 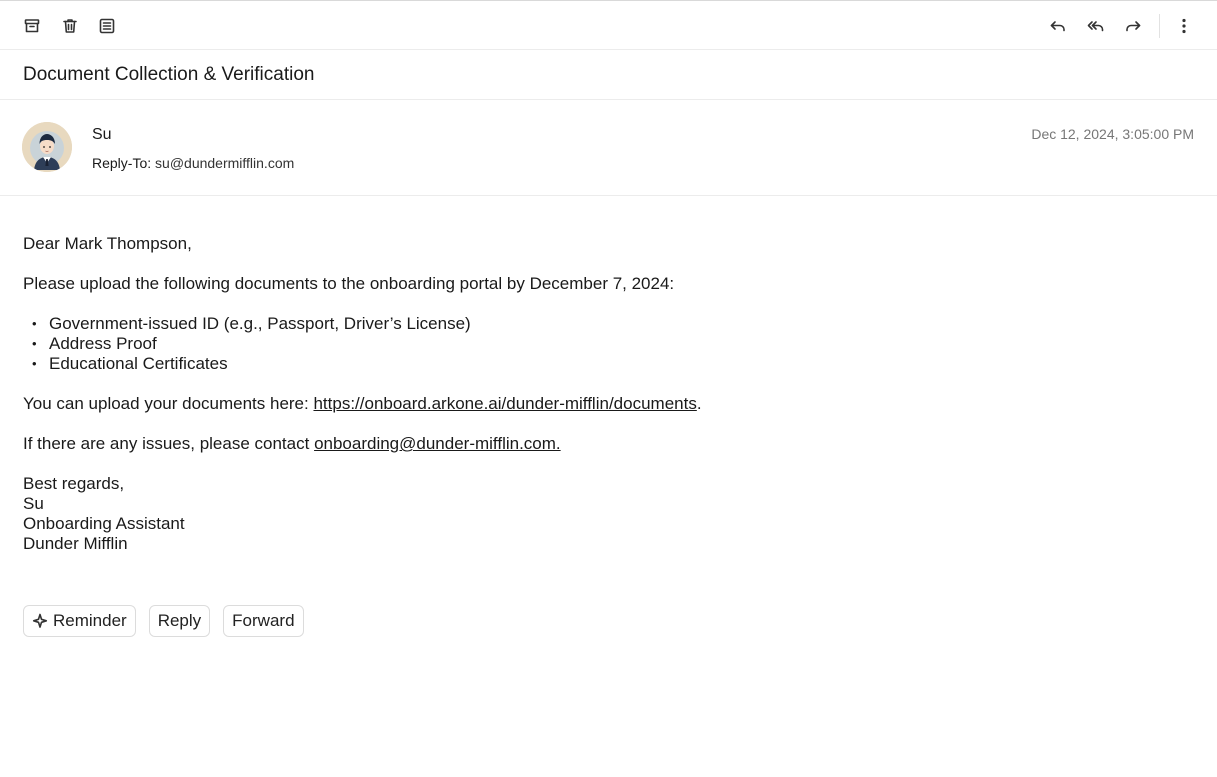 What do you see at coordinates (40, 620) in the screenshot?
I see `sparkle-icon` at bounding box center [40, 620].